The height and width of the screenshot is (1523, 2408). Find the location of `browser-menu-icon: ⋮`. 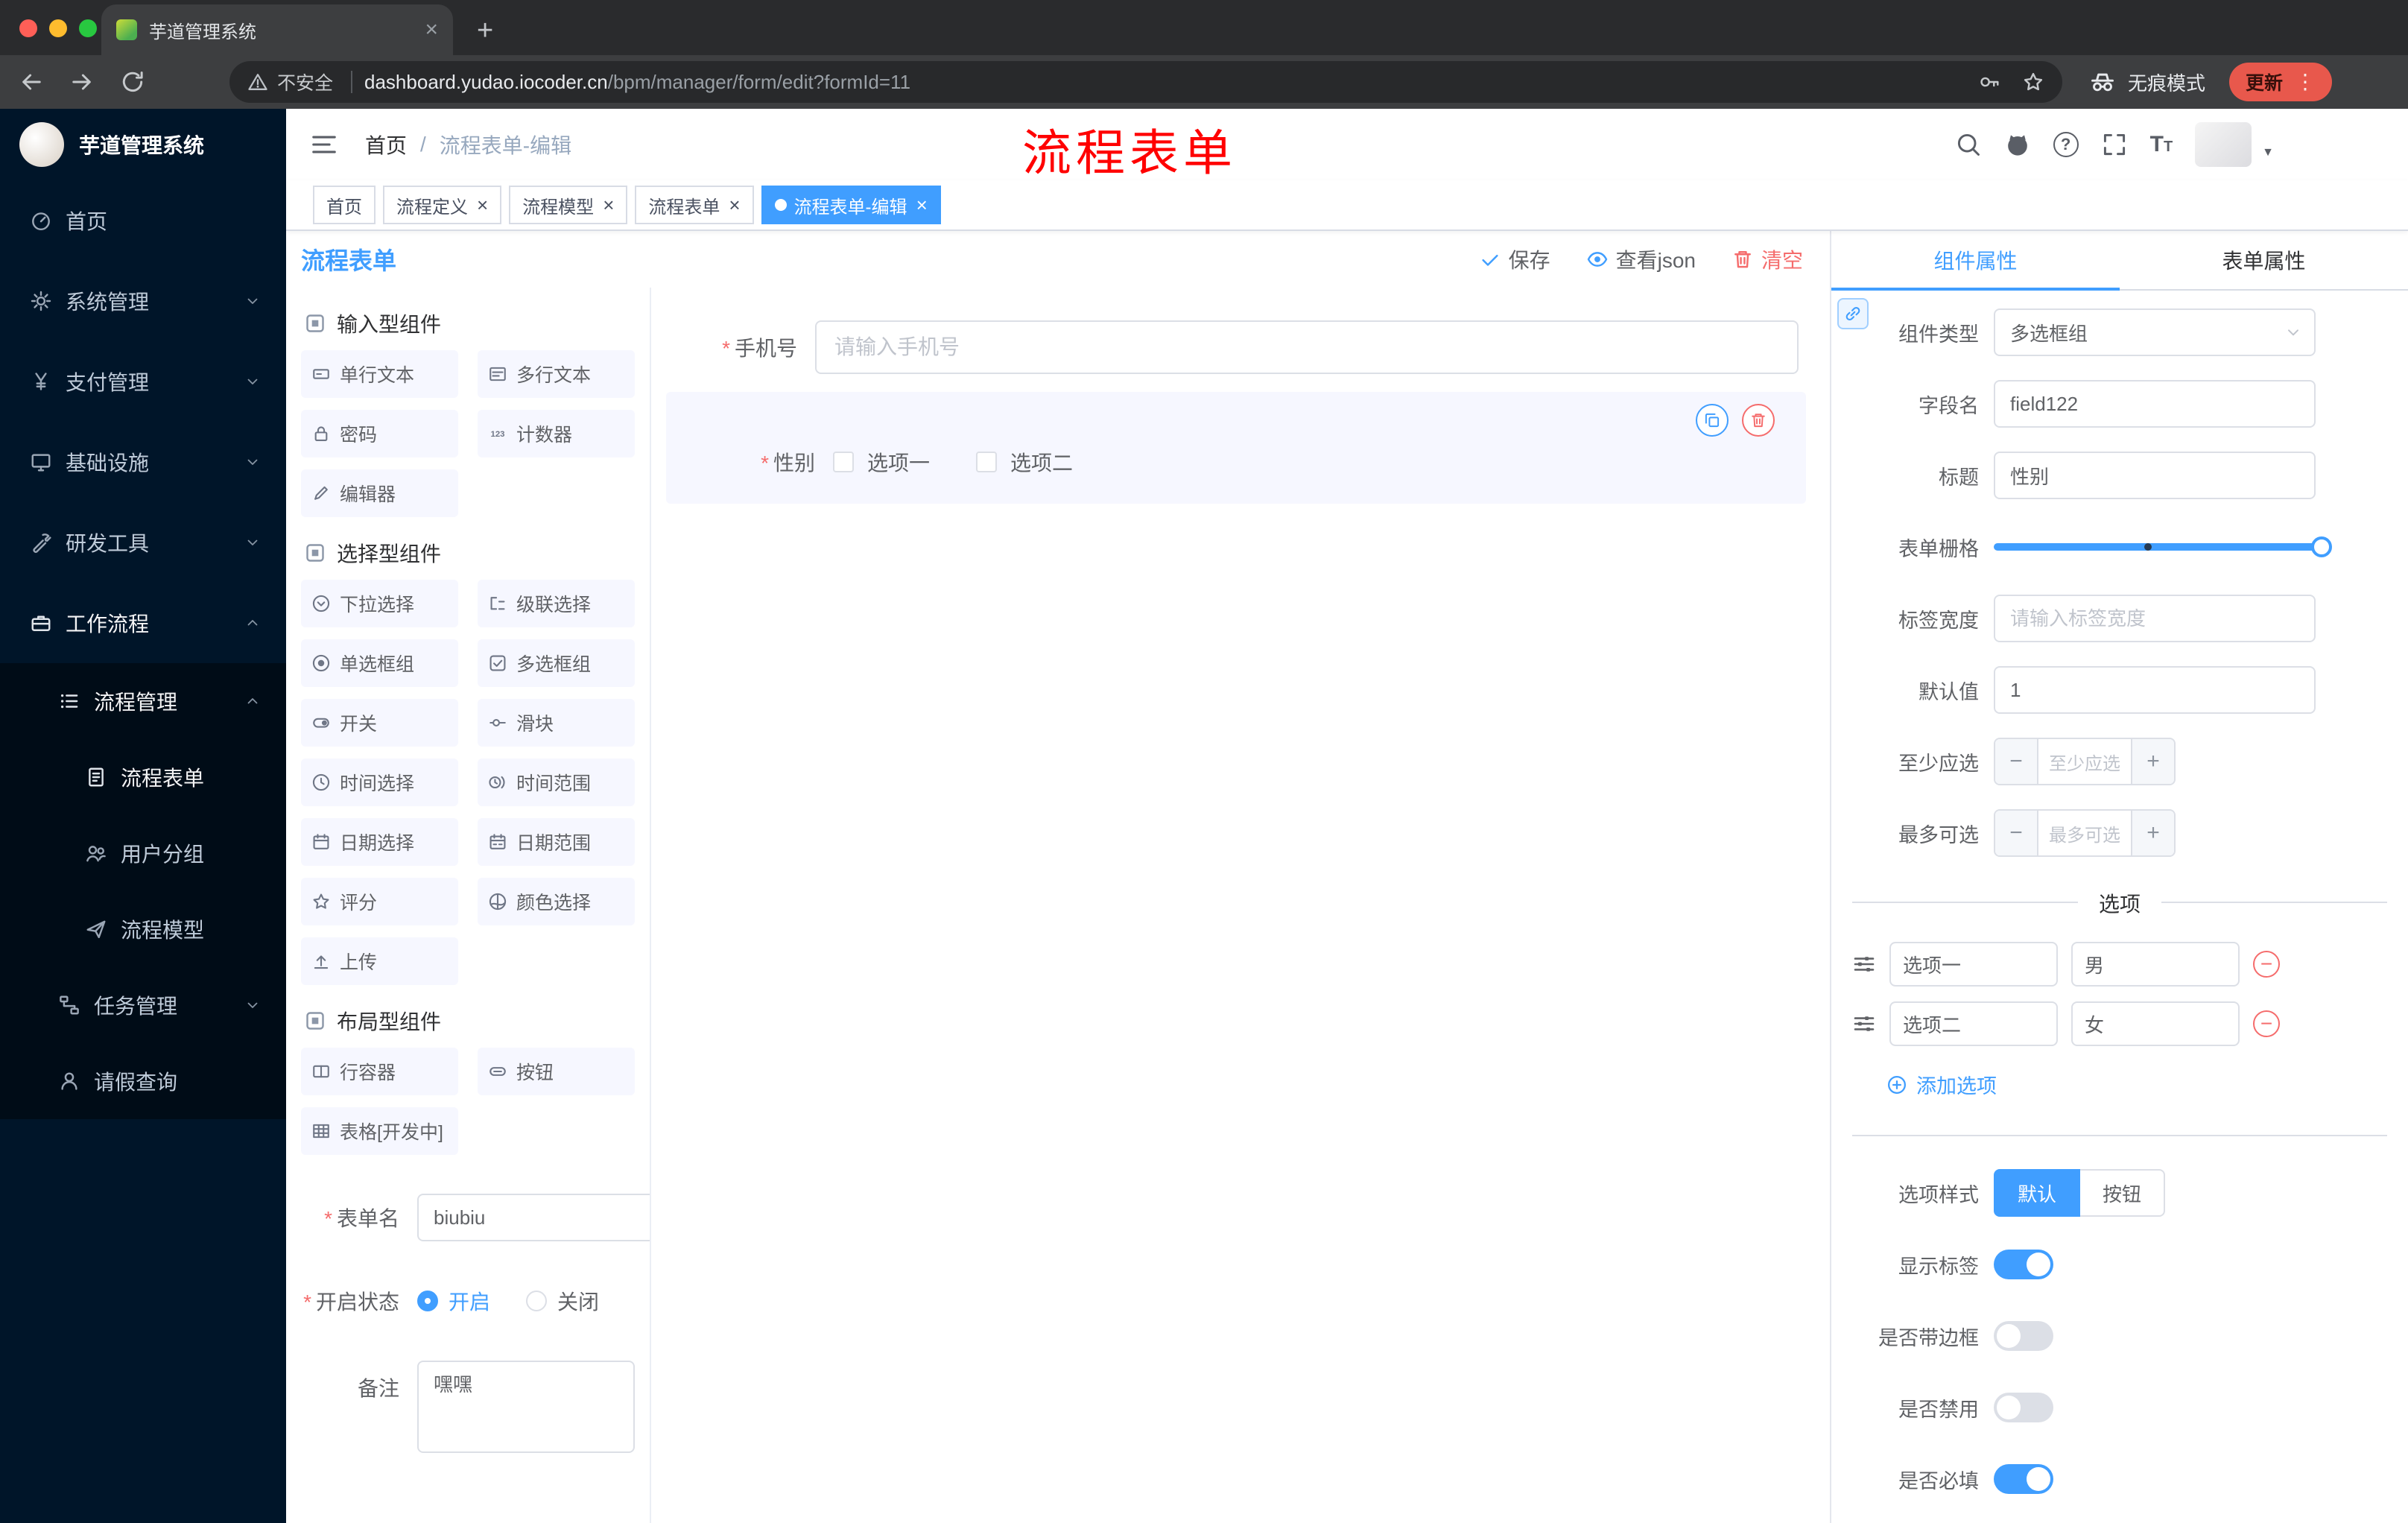

browser-menu-icon: ⋮ is located at coordinates (2305, 82).